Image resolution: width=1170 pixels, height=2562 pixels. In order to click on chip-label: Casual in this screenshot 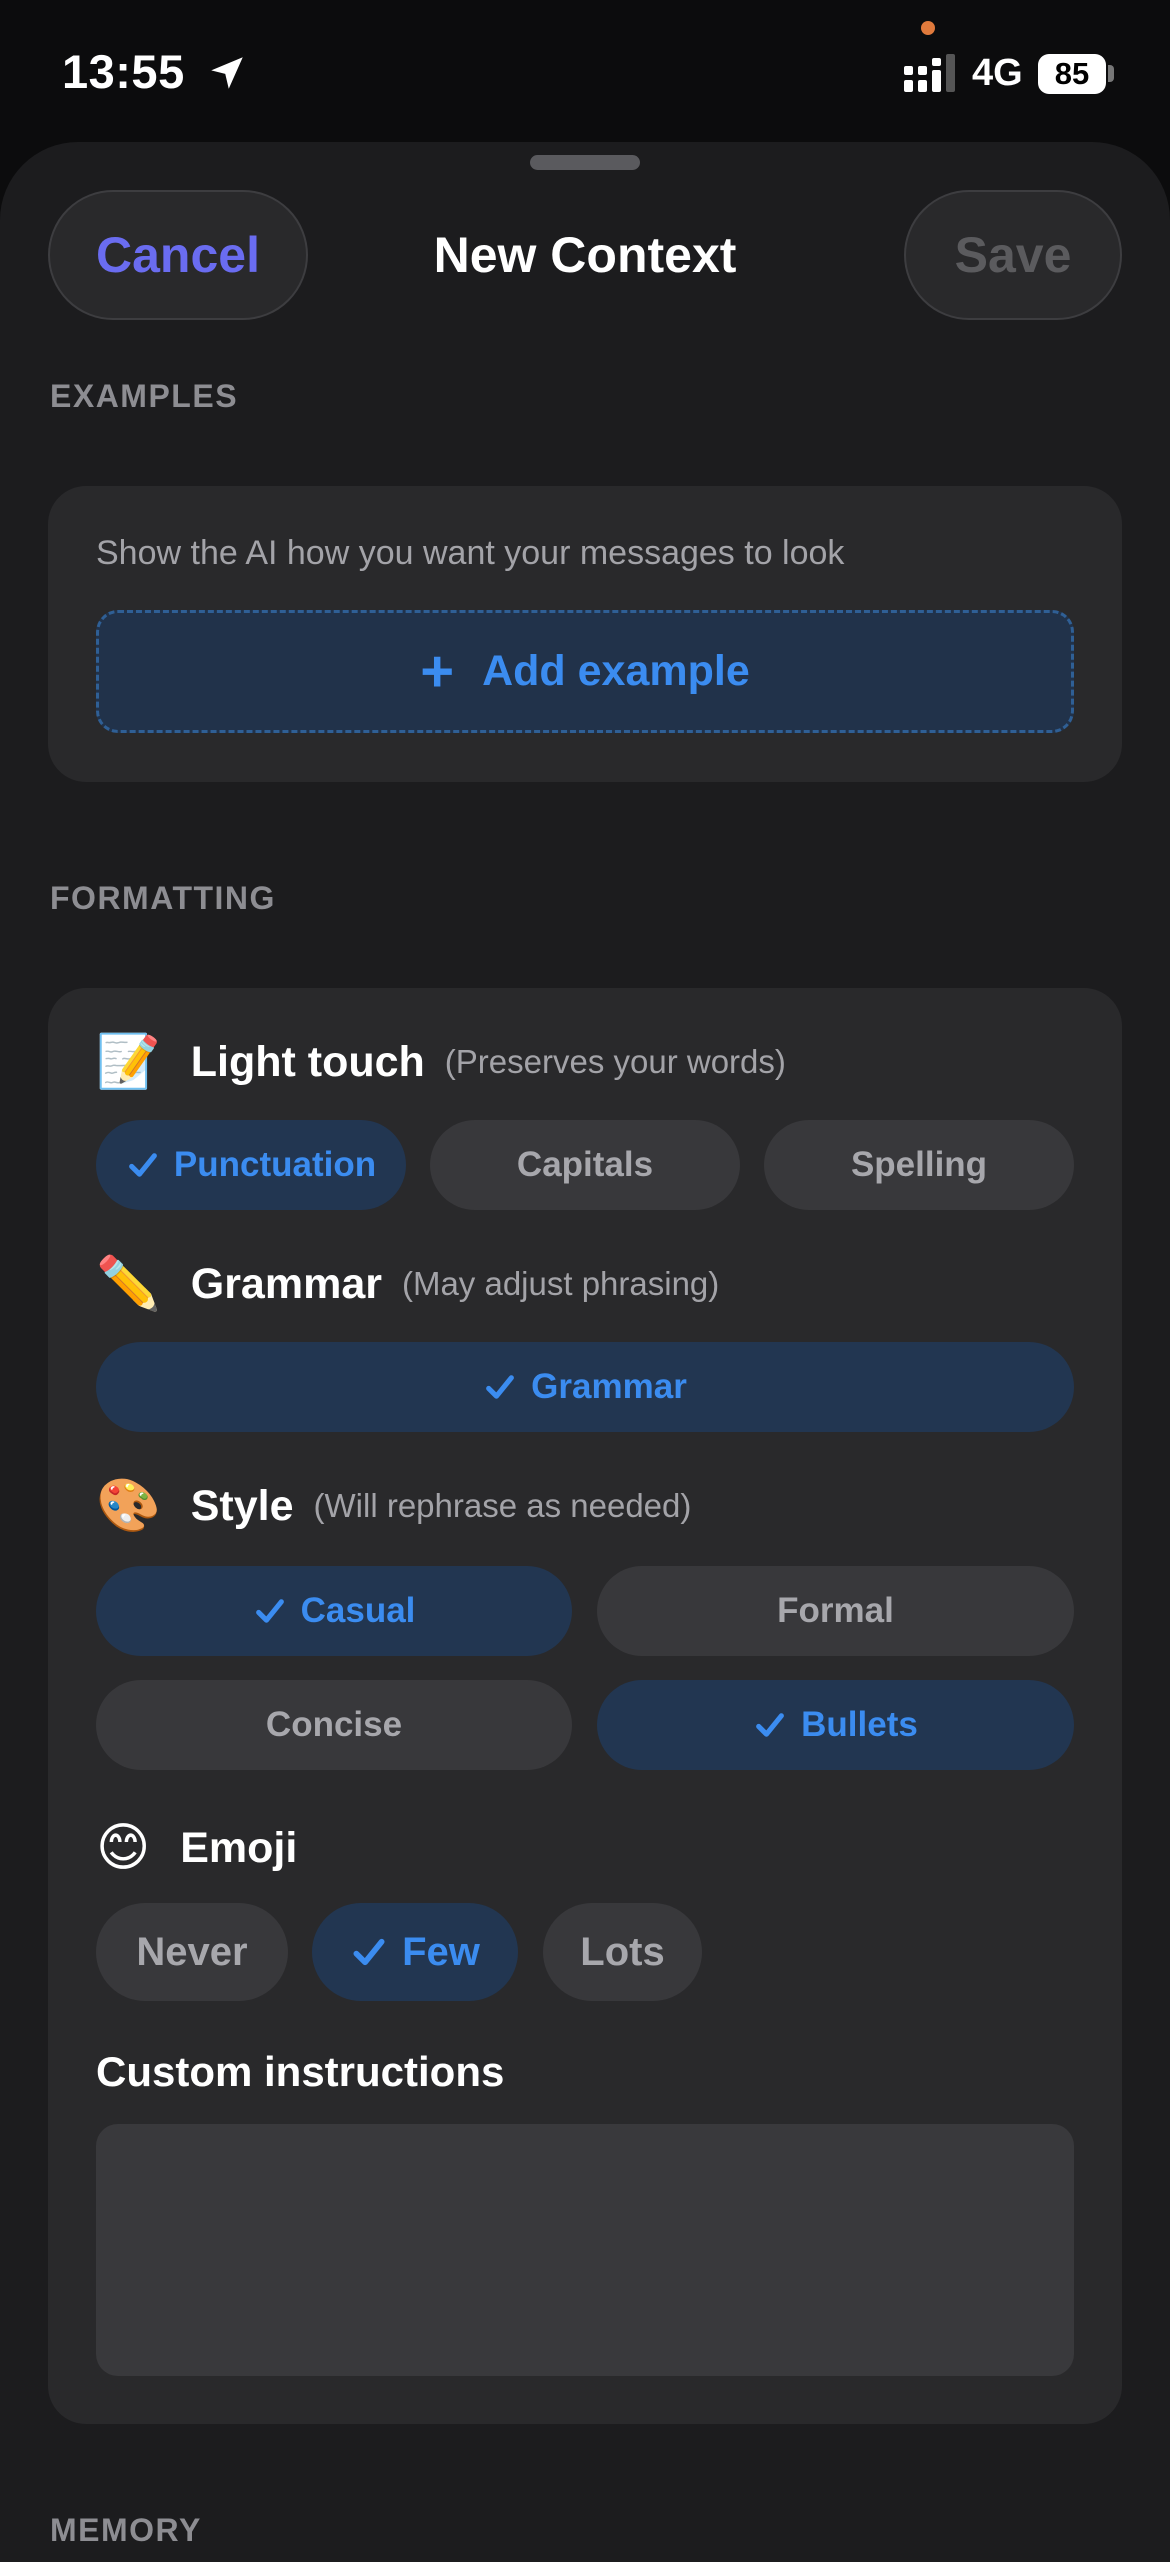, I will do `click(358, 1610)`.